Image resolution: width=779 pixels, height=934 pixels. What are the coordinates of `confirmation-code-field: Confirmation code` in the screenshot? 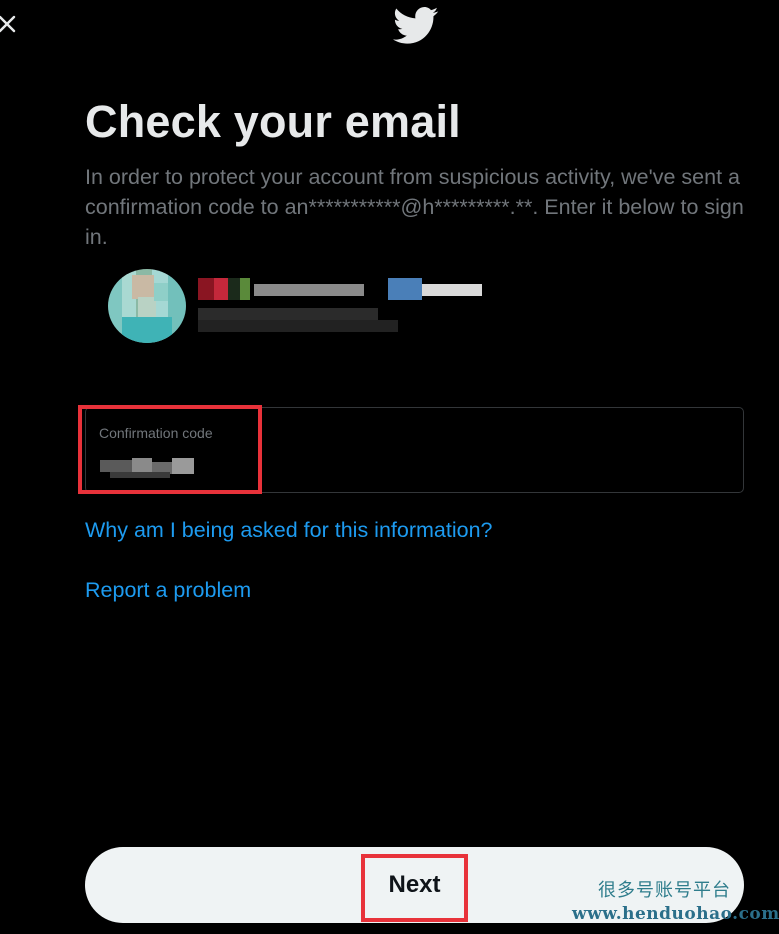 It's located at (414, 450).